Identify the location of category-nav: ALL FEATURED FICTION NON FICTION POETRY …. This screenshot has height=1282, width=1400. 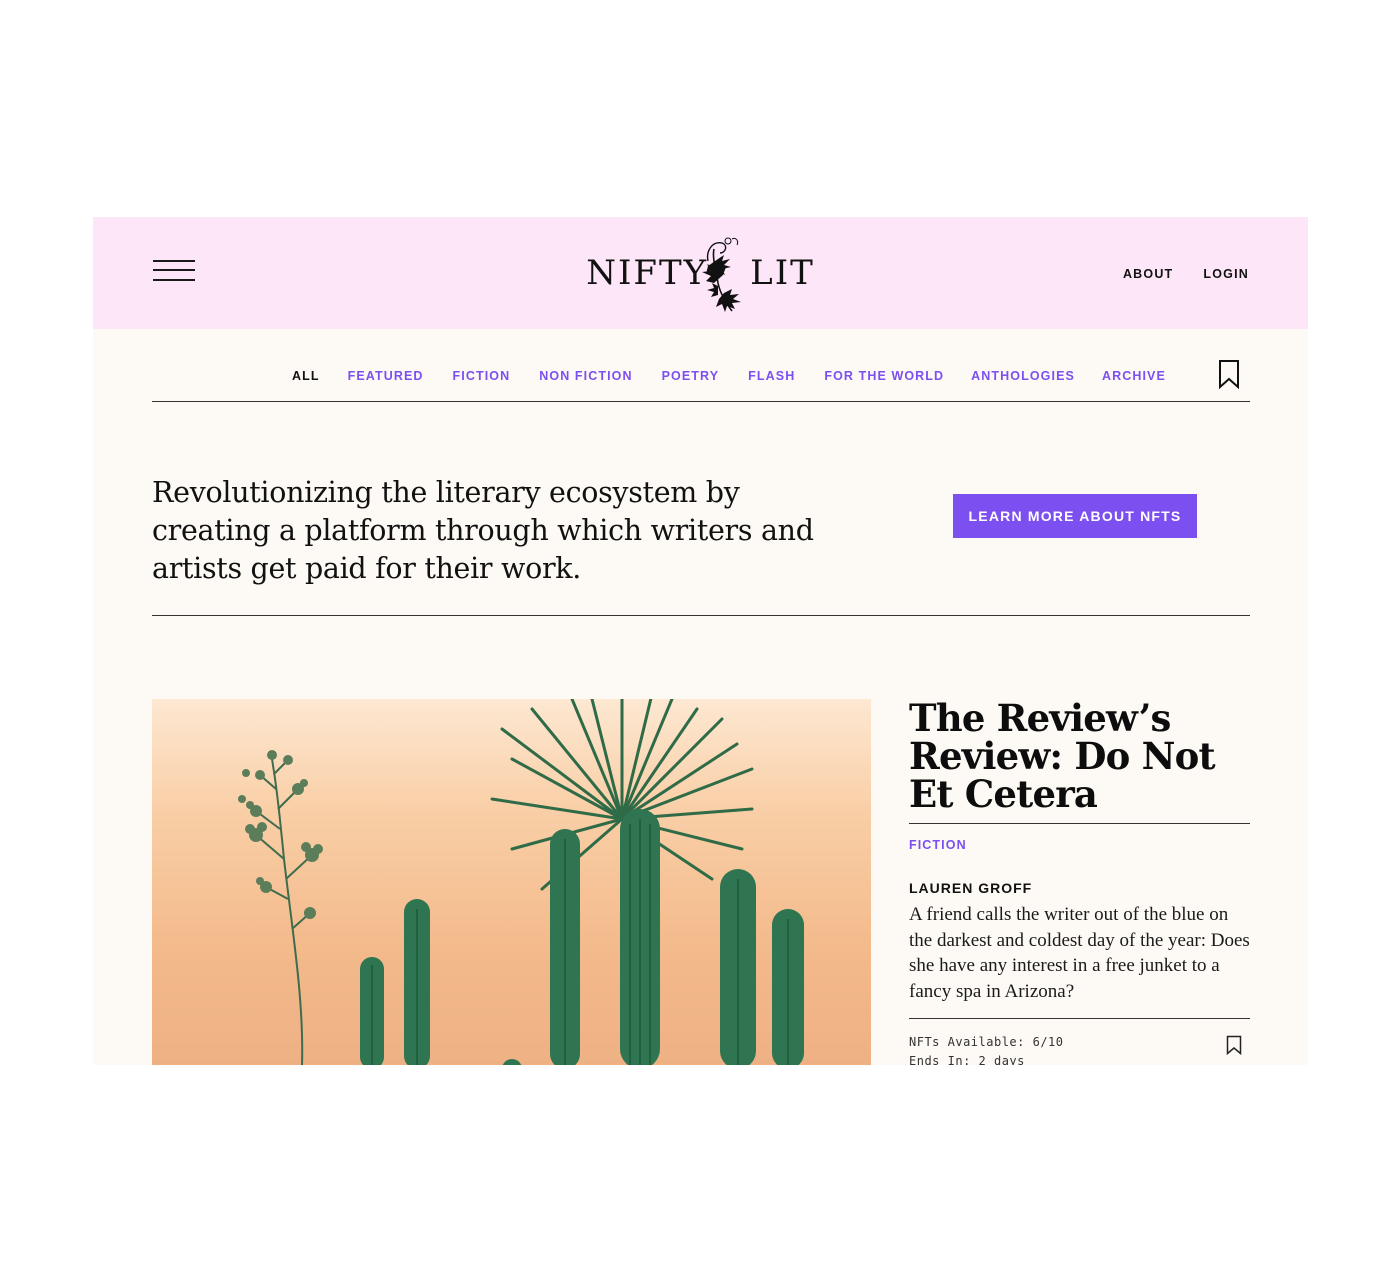
(701, 365).